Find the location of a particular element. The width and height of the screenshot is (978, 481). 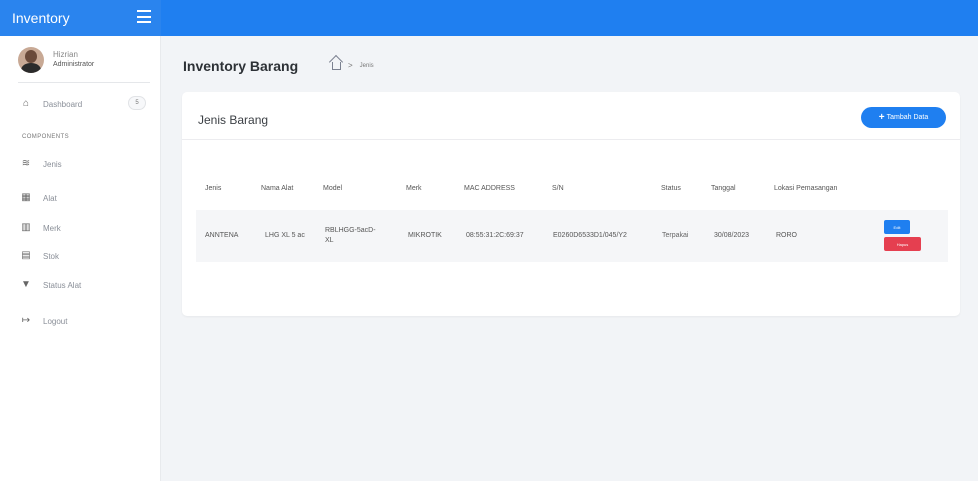

sidebar-item-stok: ▤ Stok is located at coordinates (39, 256).